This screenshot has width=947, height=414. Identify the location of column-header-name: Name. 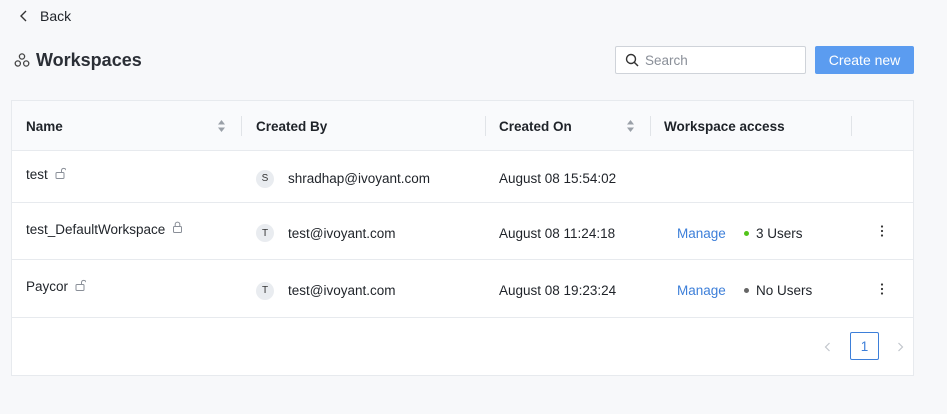
(44, 126).